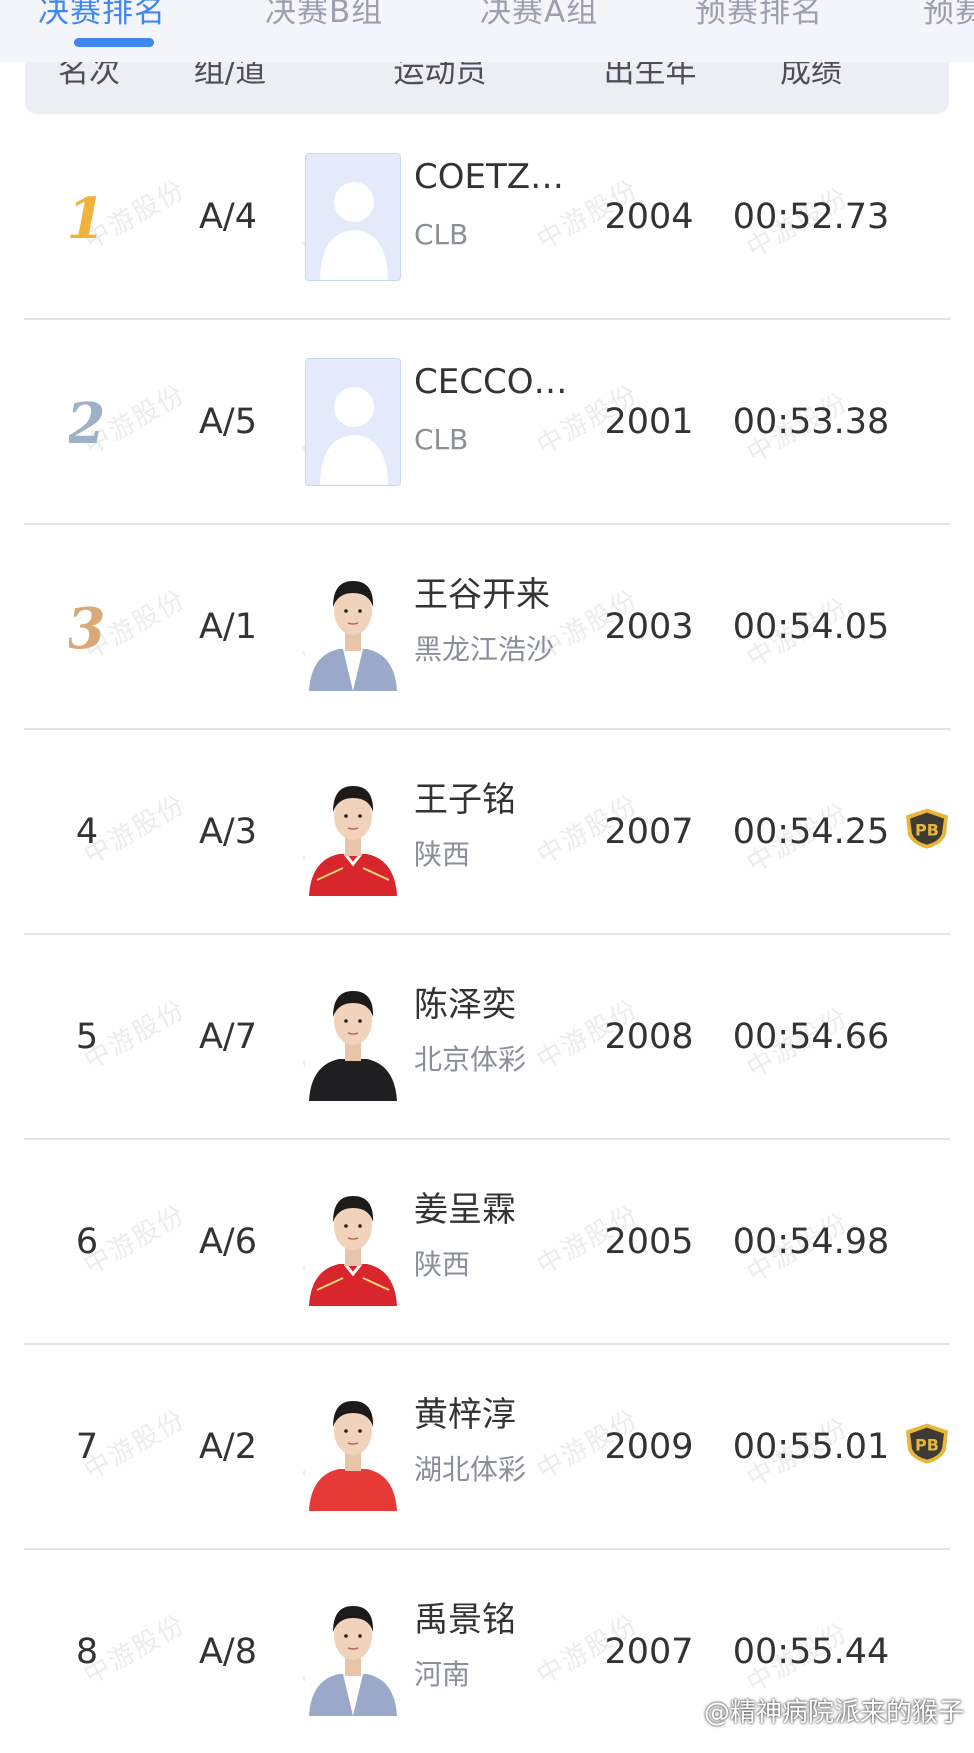 This screenshot has width=974, height=1753. Describe the element at coordinates (539, 15) in the screenshot. I see `tab-final-a: 决赛A组` at that location.